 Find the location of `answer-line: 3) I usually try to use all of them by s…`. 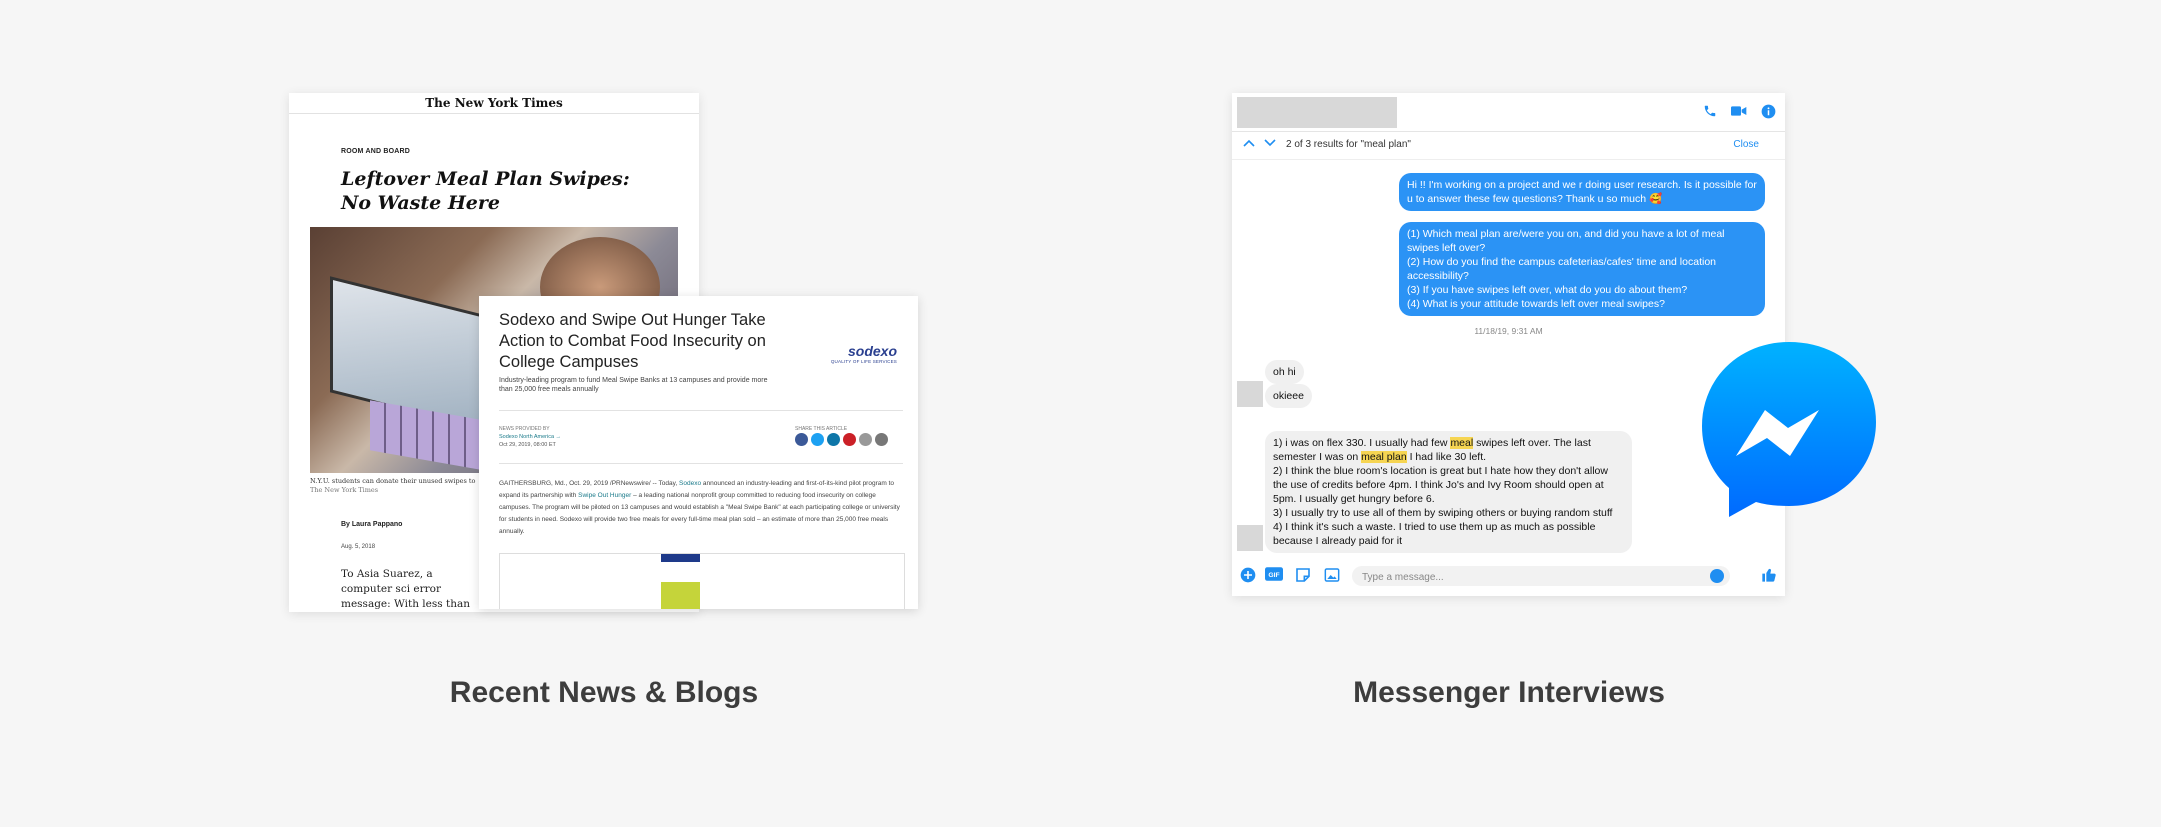

answer-line: 3) I usually try to use all of them by s… is located at coordinates (1443, 513).